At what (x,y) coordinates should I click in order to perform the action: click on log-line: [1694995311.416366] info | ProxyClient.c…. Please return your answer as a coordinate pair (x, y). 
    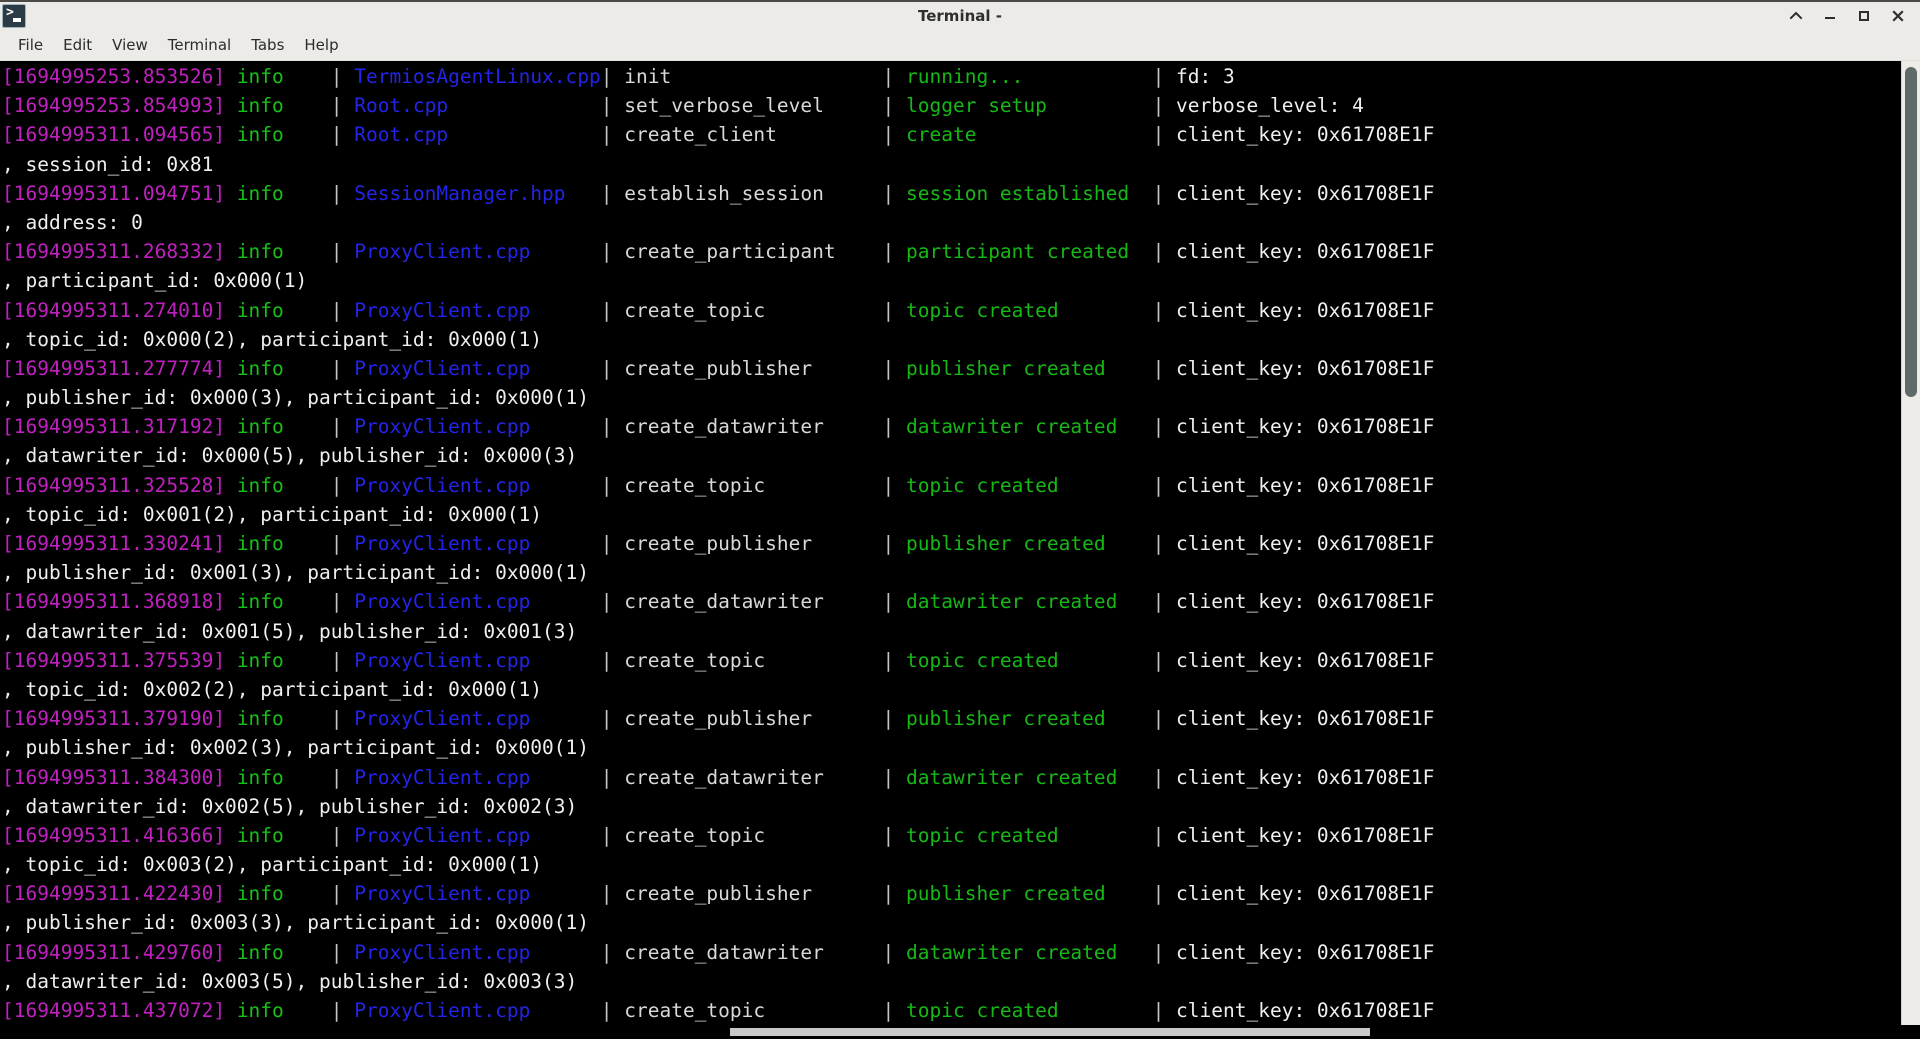
    Looking at the image, I should click on (951, 835).